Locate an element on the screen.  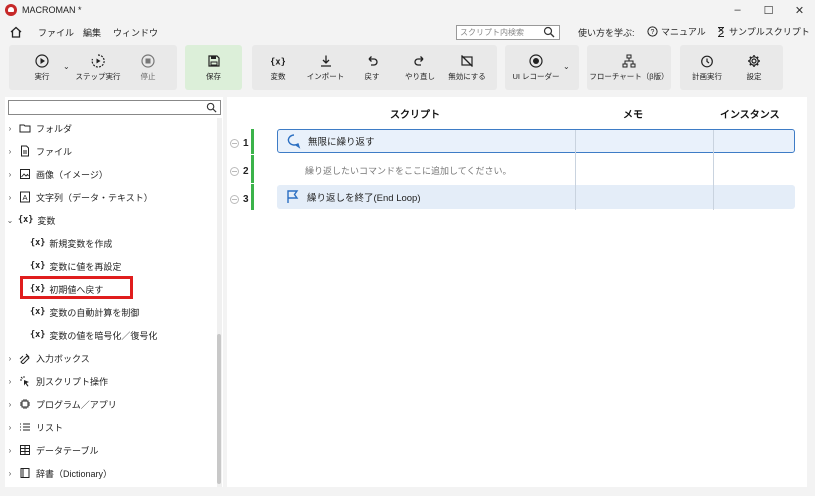
command-search-input is located at coordinates (114, 107).